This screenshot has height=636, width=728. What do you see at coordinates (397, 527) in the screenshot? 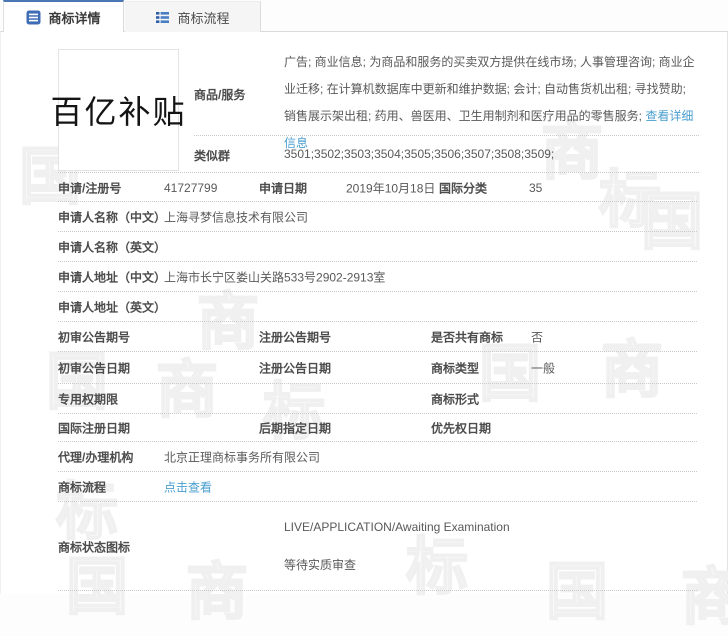
I see `status-line-english: LIVE/APPLICATION/Awaiting Examination` at bounding box center [397, 527].